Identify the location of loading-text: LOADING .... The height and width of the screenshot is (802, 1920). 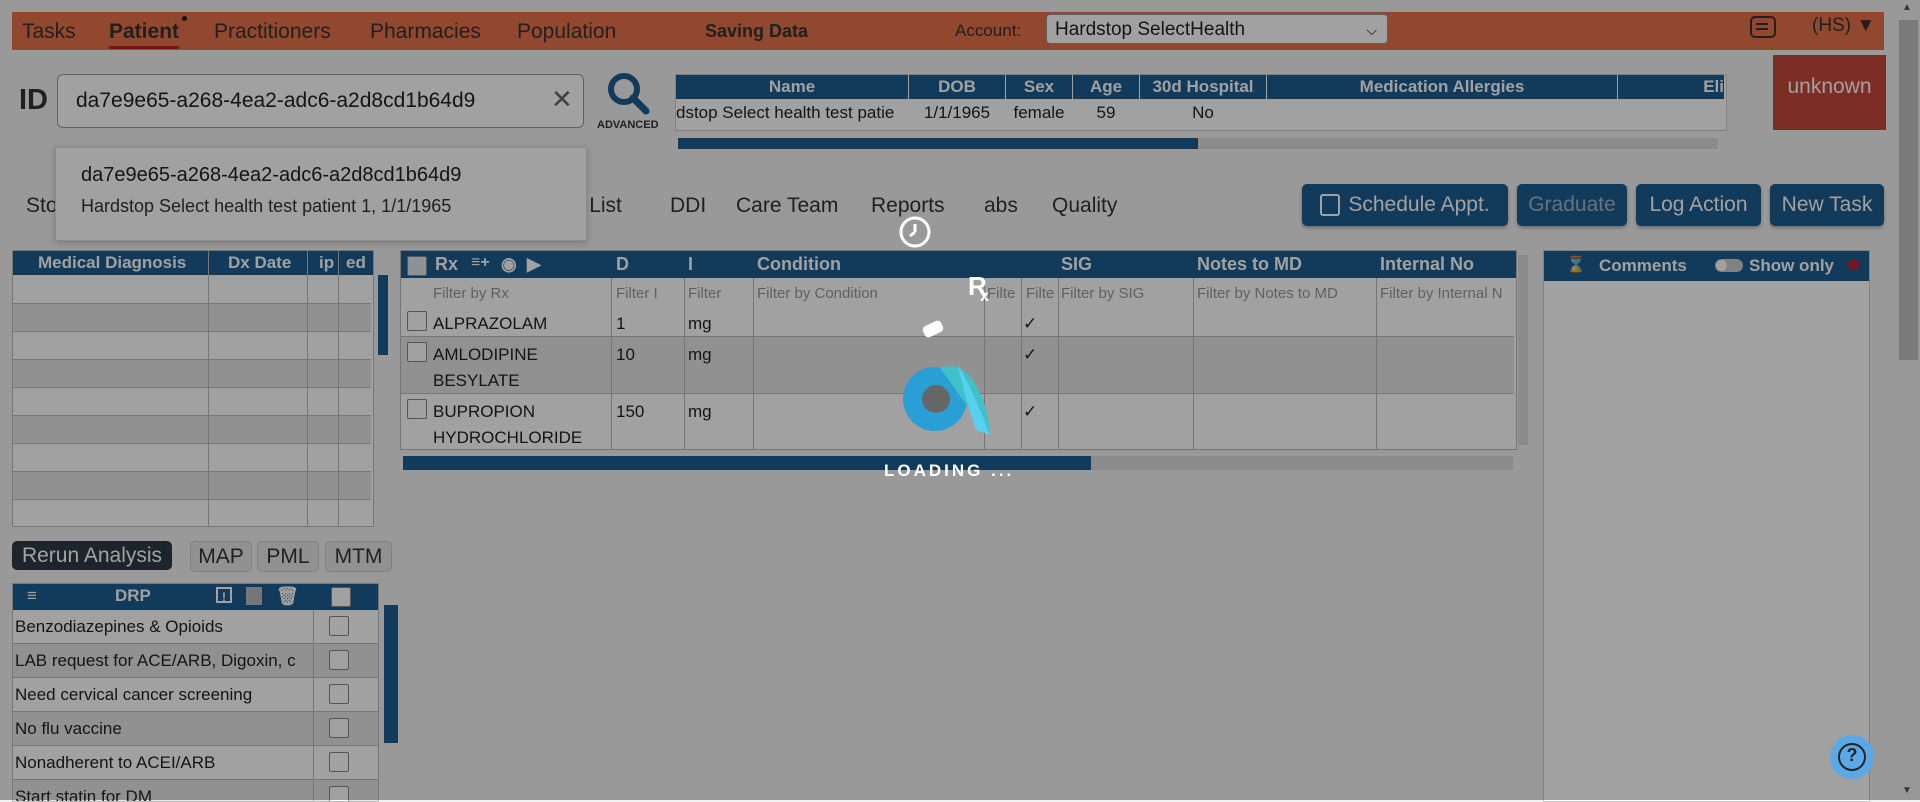
(949, 470).